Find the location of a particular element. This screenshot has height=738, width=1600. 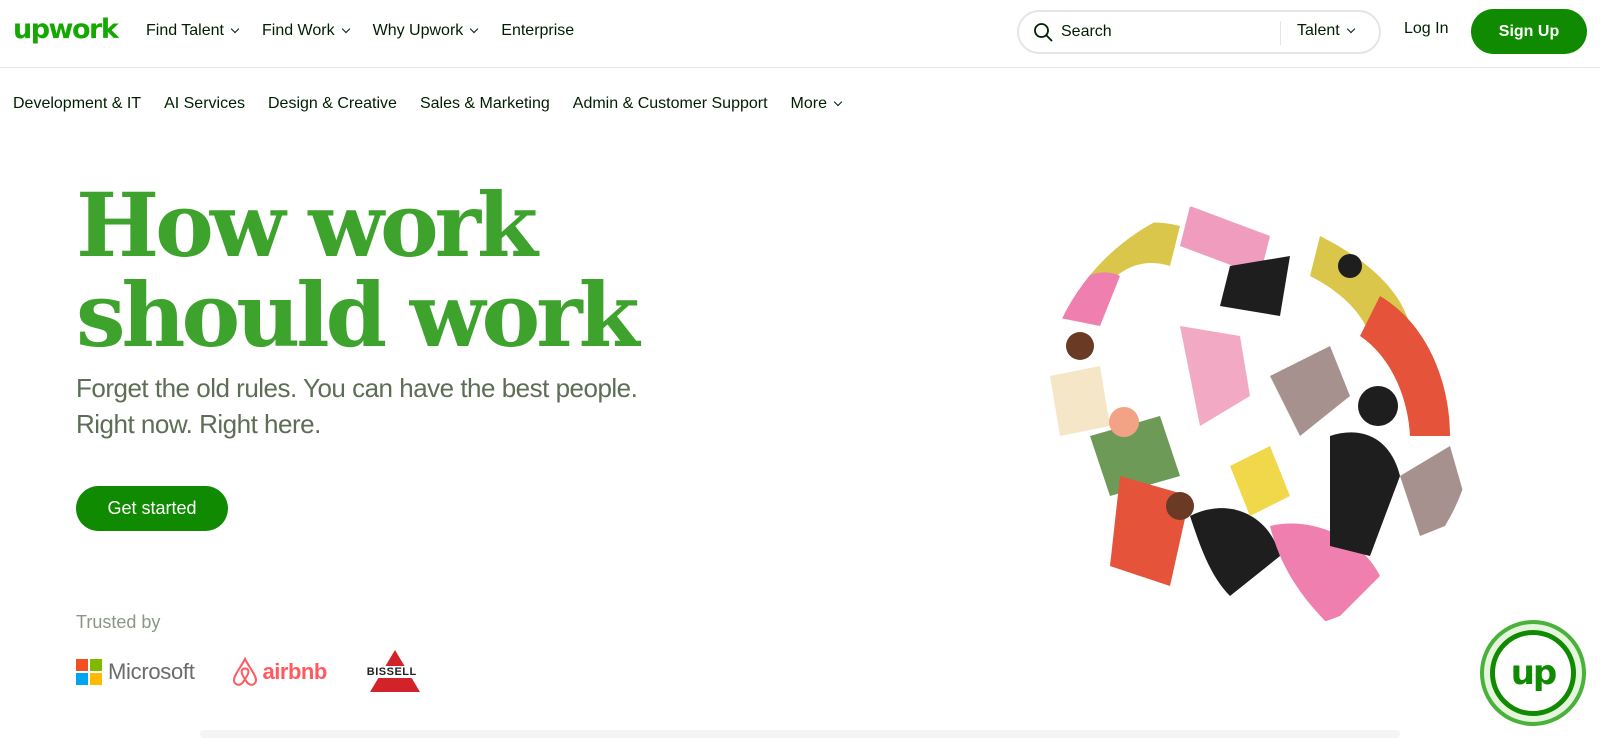

category-more: More is located at coordinates (816, 104).